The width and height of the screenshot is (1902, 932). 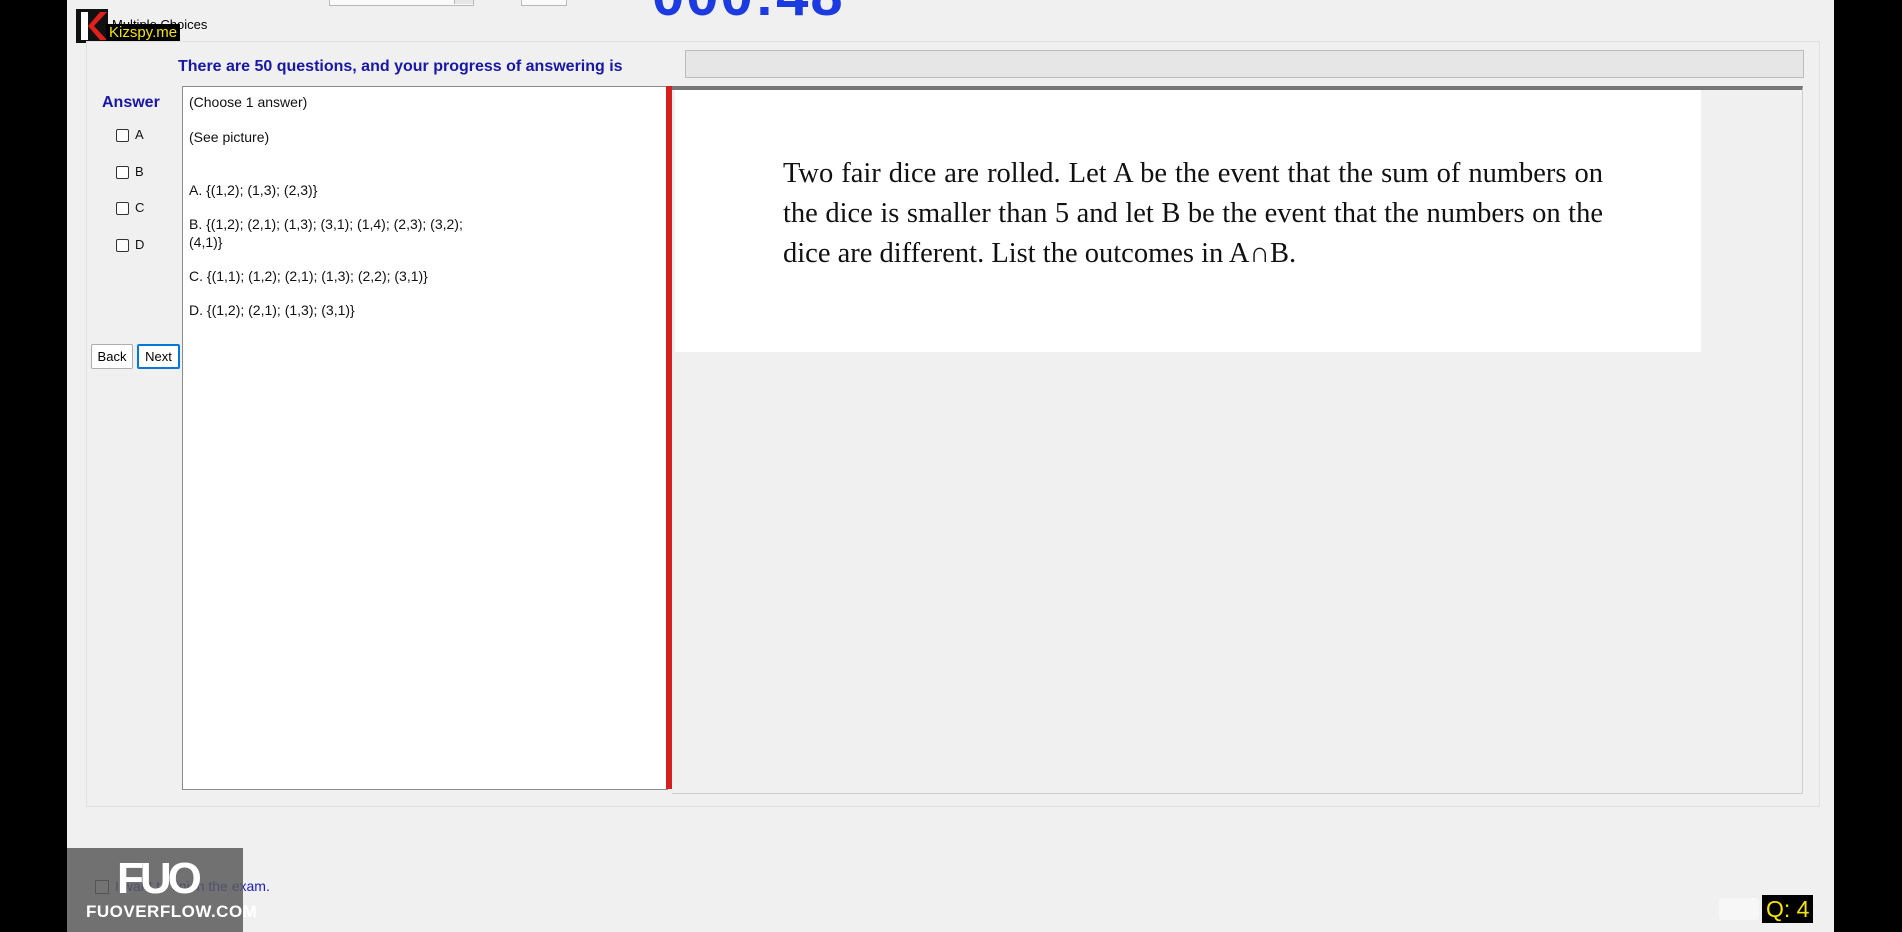 I want to click on choice-label: C, so click(x=140, y=207).